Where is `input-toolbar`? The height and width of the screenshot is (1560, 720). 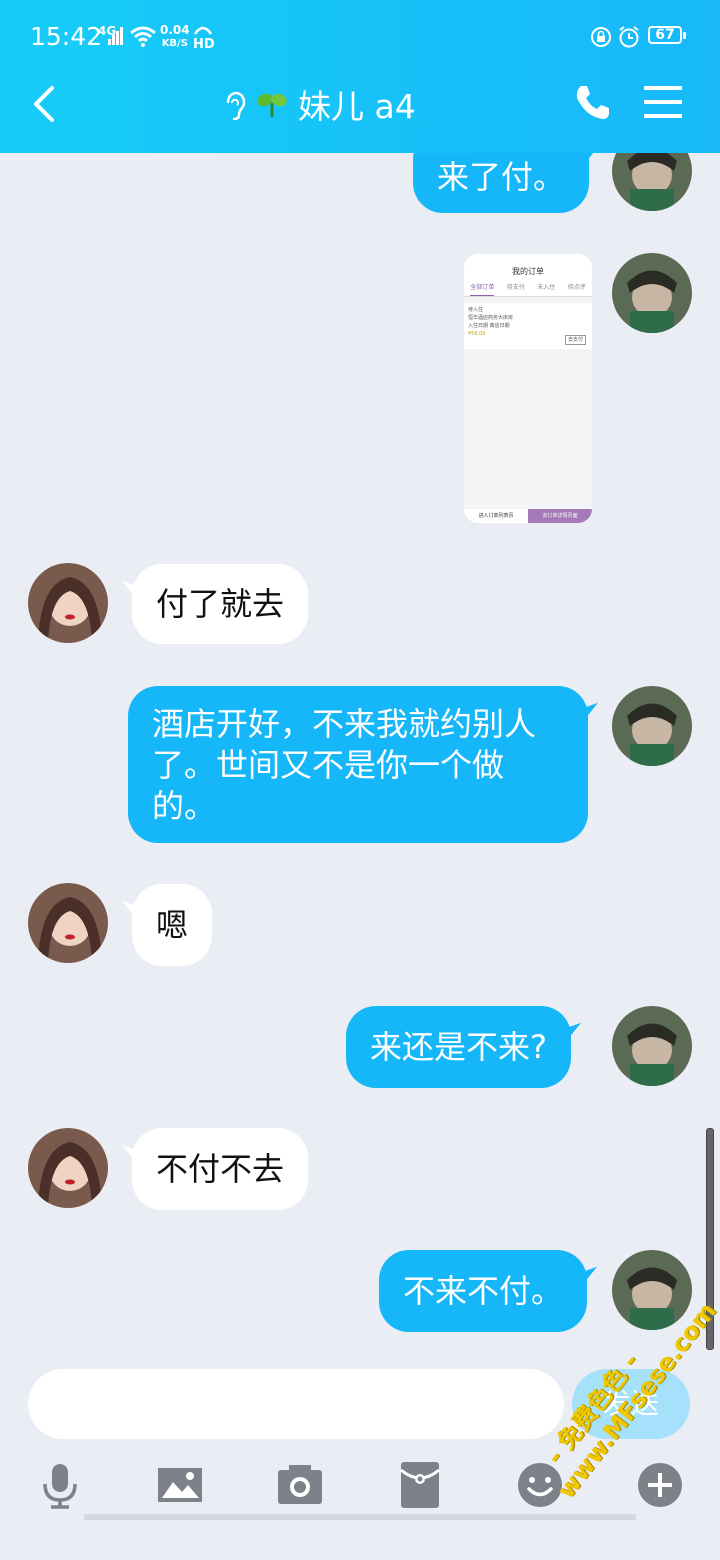
input-toolbar is located at coordinates (360, 1485).